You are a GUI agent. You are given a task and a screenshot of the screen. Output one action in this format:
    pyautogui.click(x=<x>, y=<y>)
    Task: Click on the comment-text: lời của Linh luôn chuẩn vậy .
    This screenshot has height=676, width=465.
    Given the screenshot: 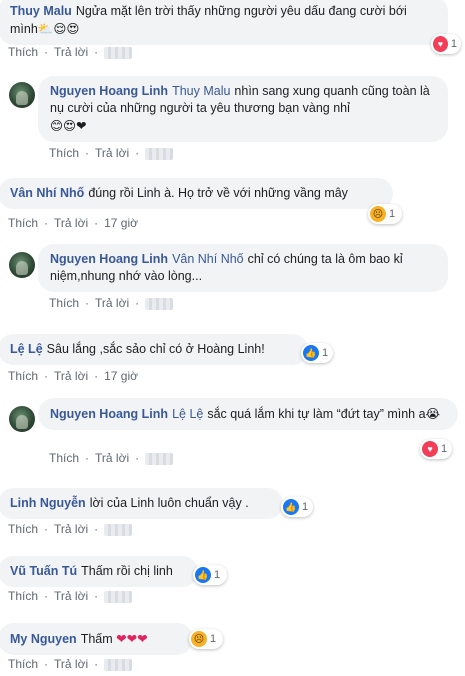 What is the action you would take?
    pyautogui.click(x=169, y=503)
    